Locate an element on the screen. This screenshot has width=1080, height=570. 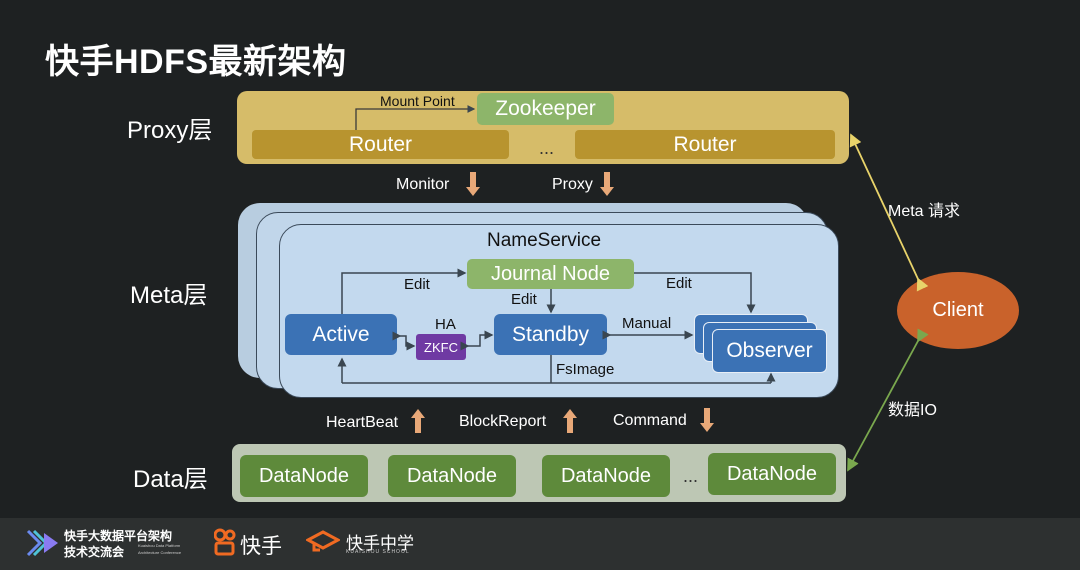
conference-logo-icon is located at coordinates (42, 543).